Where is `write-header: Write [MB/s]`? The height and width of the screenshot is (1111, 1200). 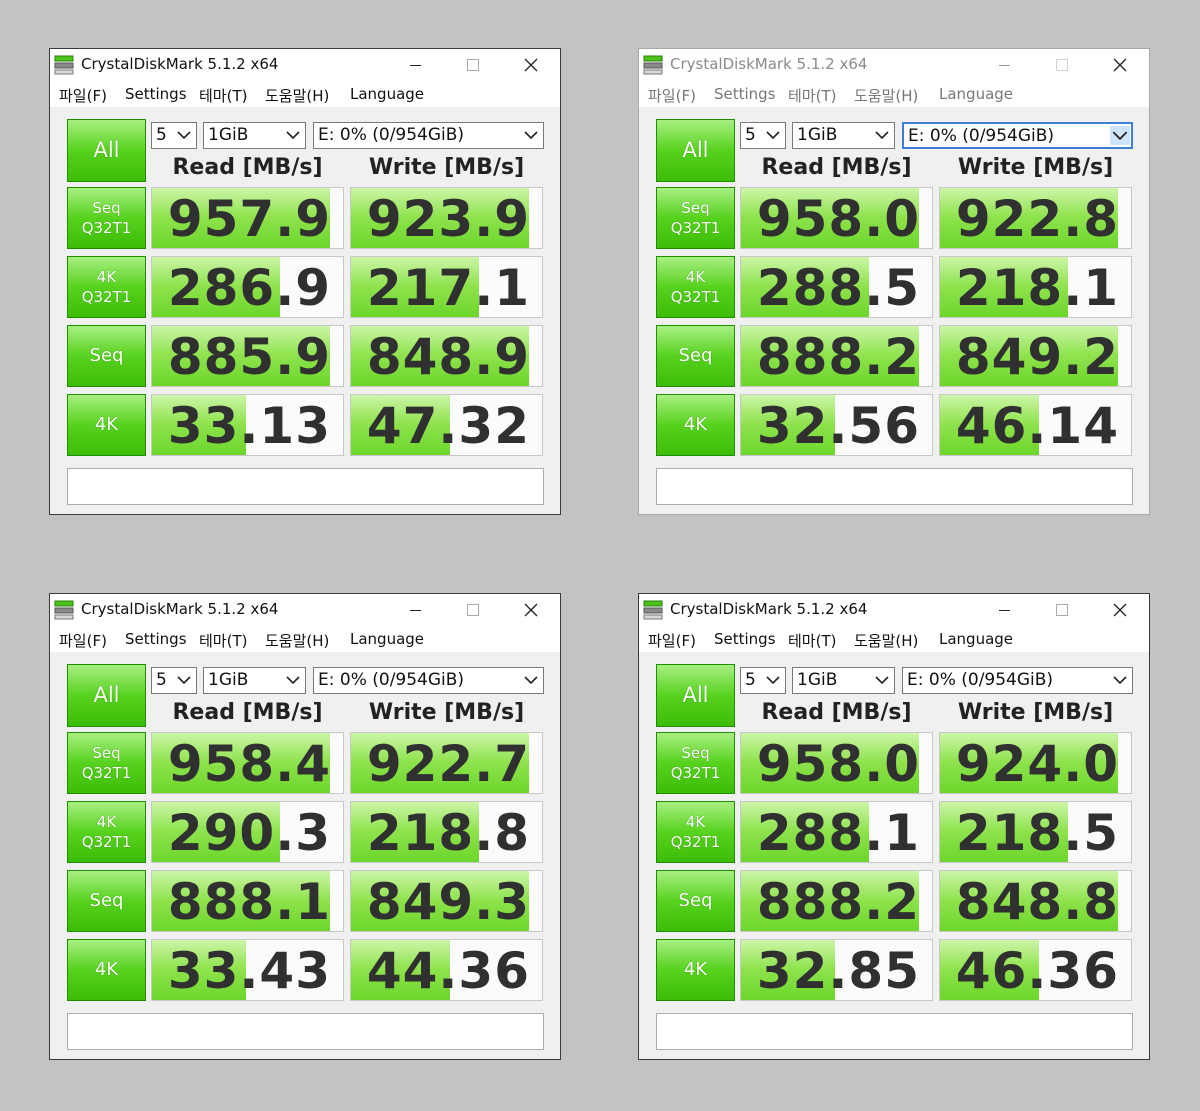
write-header: Write [MB/s] is located at coordinates (446, 167).